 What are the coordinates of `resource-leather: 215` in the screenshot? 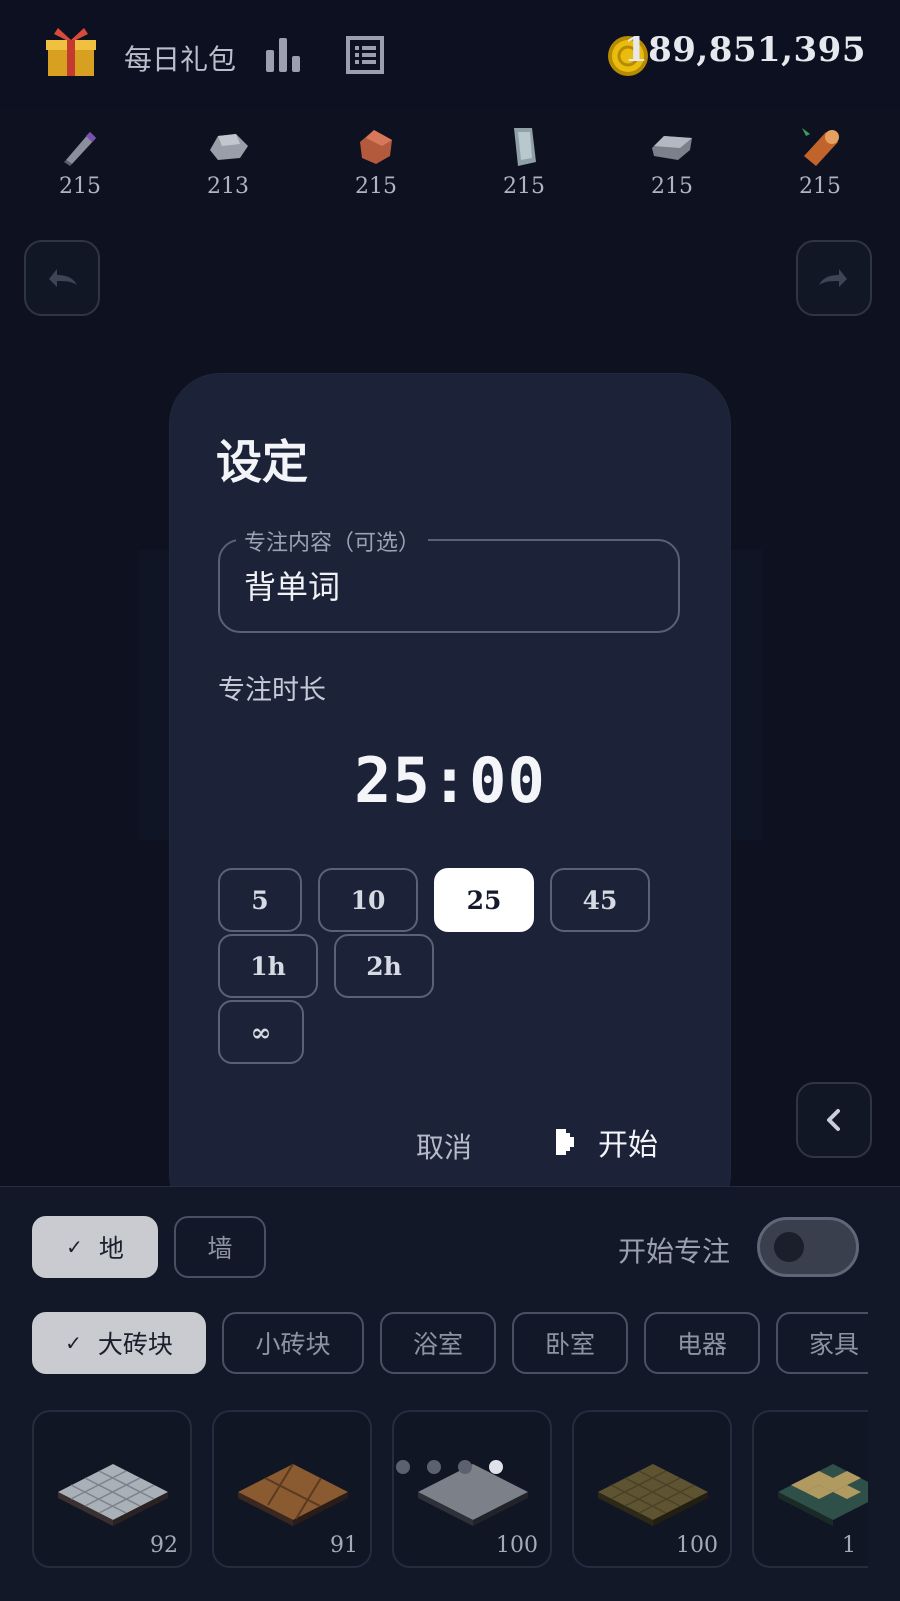 It's located at (376, 160).